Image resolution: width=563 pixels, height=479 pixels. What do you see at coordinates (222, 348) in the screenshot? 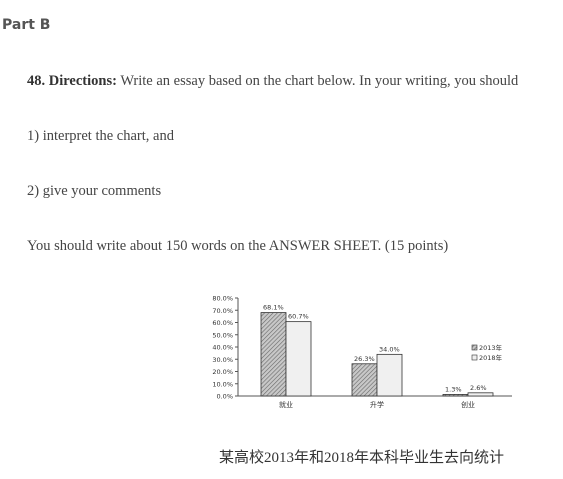
I see `y-tick-label: 40.0%` at bounding box center [222, 348].